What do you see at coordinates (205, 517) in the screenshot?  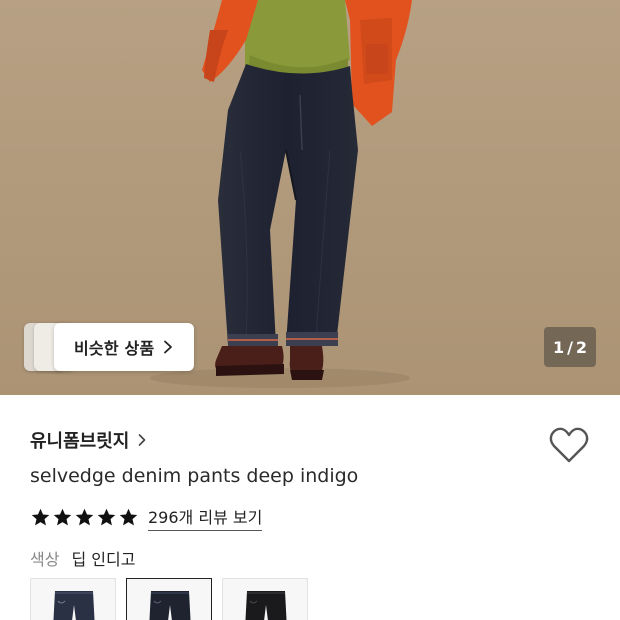 I see `reviews-link: 296개 리뷰 보기` at bounding box center [205, 517].